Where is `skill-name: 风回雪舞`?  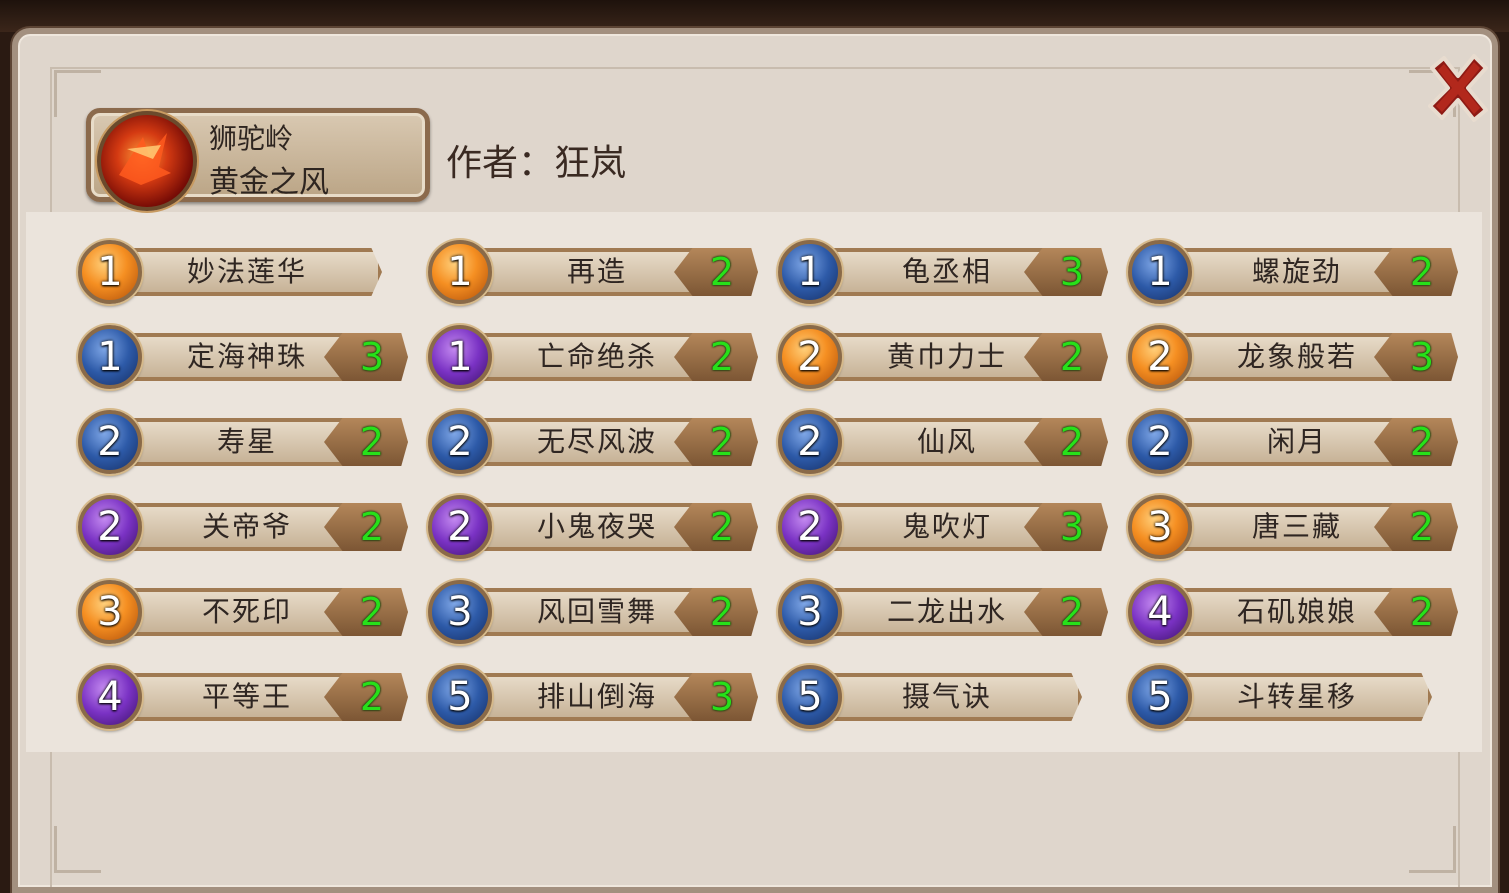
skill-name: 风回雪舞 is located at coordinates (596, 611).